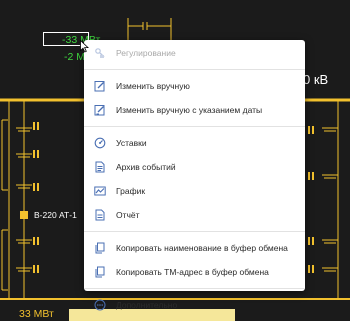  I want to click on capacitor-symbol, so click(149, 26).